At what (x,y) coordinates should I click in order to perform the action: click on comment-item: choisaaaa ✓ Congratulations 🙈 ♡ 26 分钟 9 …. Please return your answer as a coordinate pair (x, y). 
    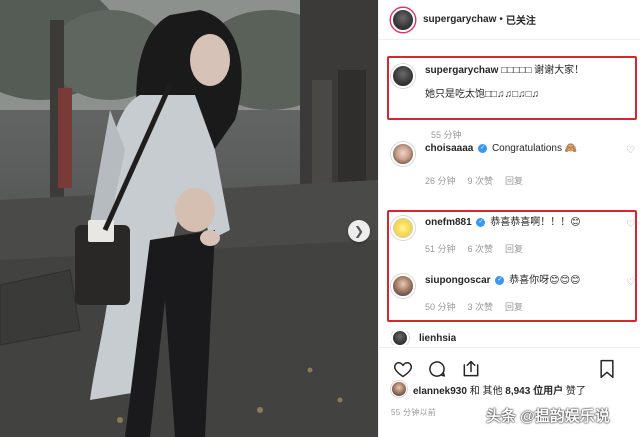
    Looking at the image, I should click on (507, 165).